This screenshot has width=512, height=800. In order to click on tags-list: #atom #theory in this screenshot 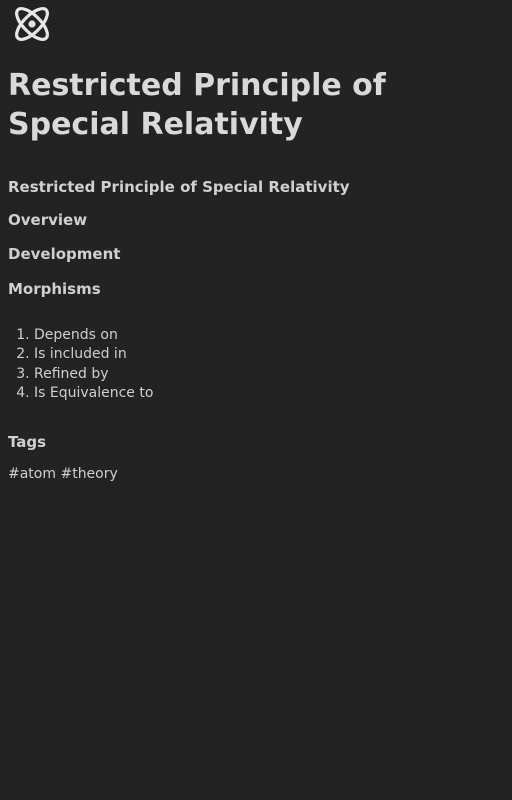, I will do `click(63, 474)`.